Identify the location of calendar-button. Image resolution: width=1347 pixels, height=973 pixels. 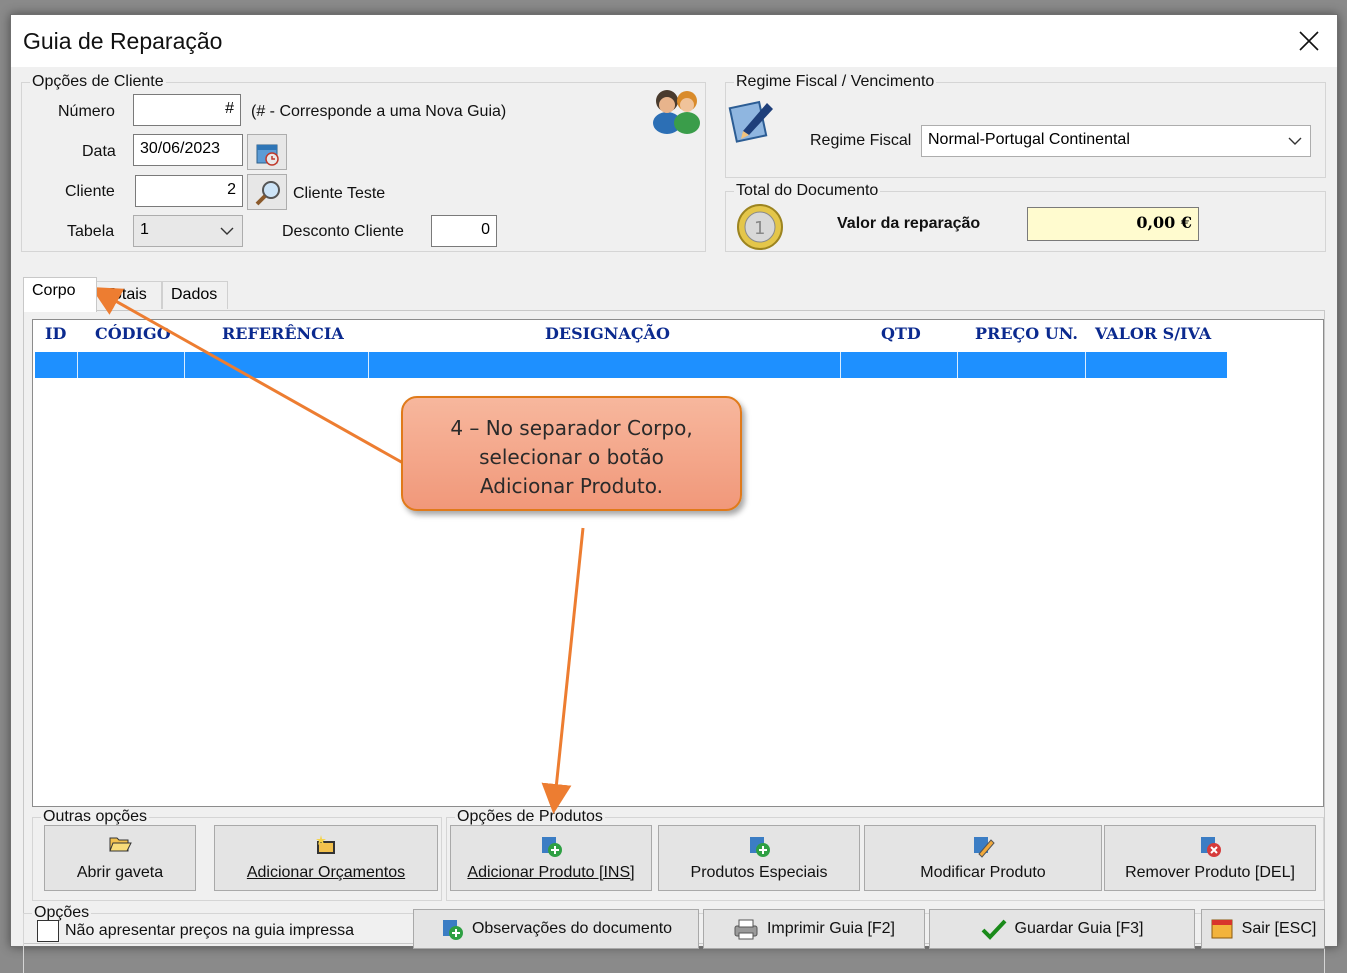
(267, 152).